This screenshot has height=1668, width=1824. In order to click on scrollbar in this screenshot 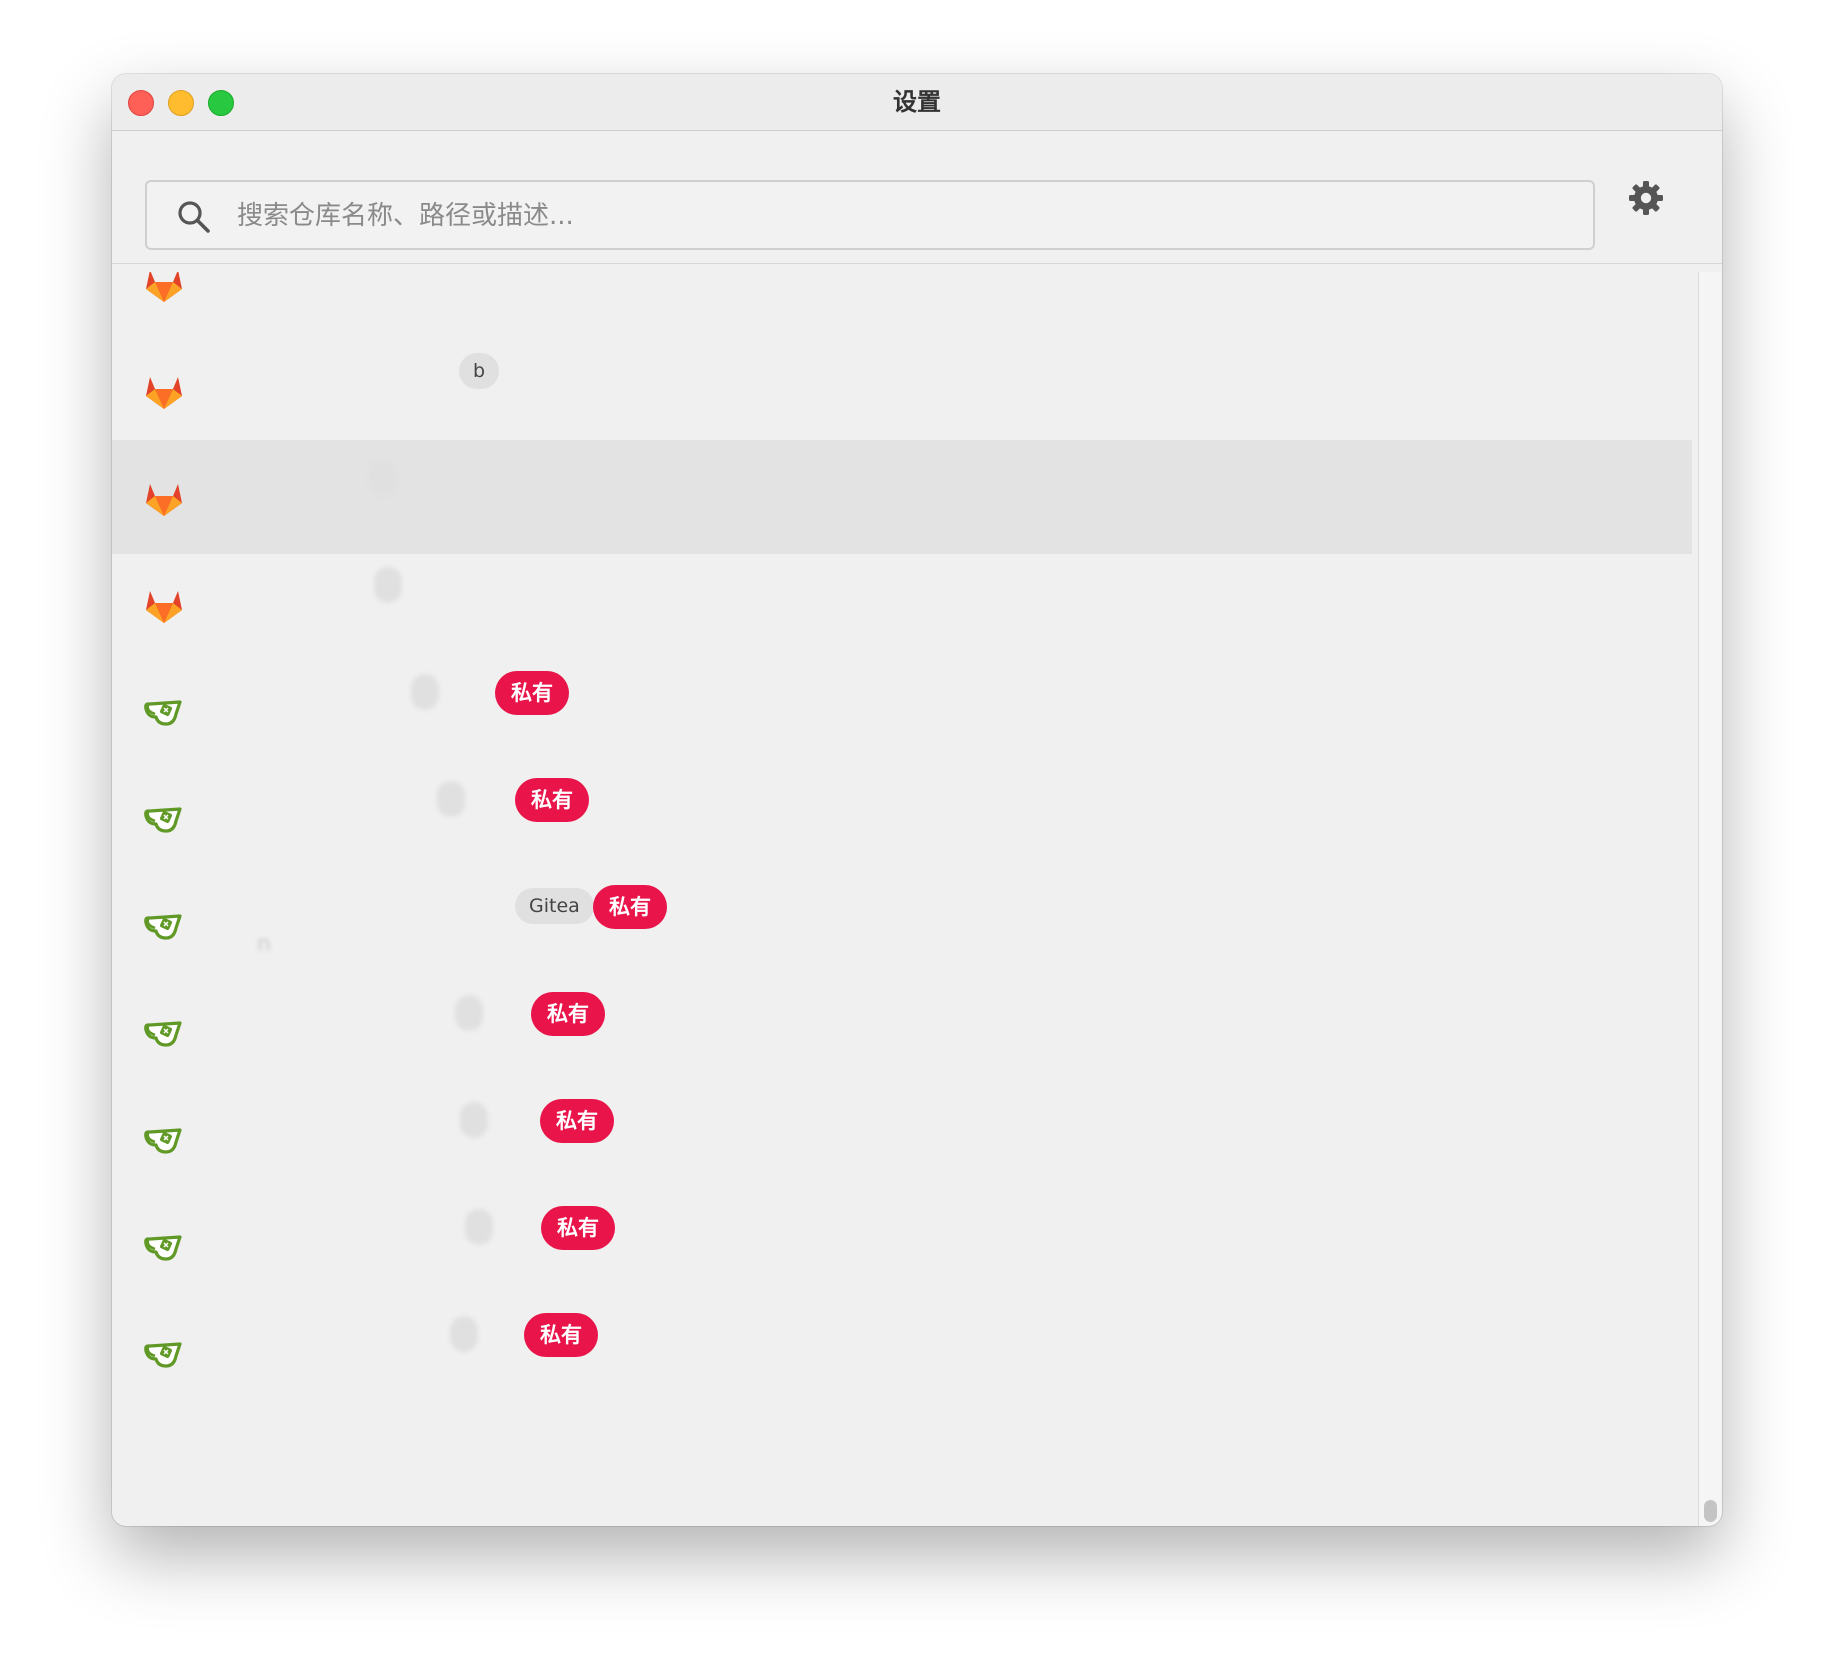, I will do `click(1709, 899)`.